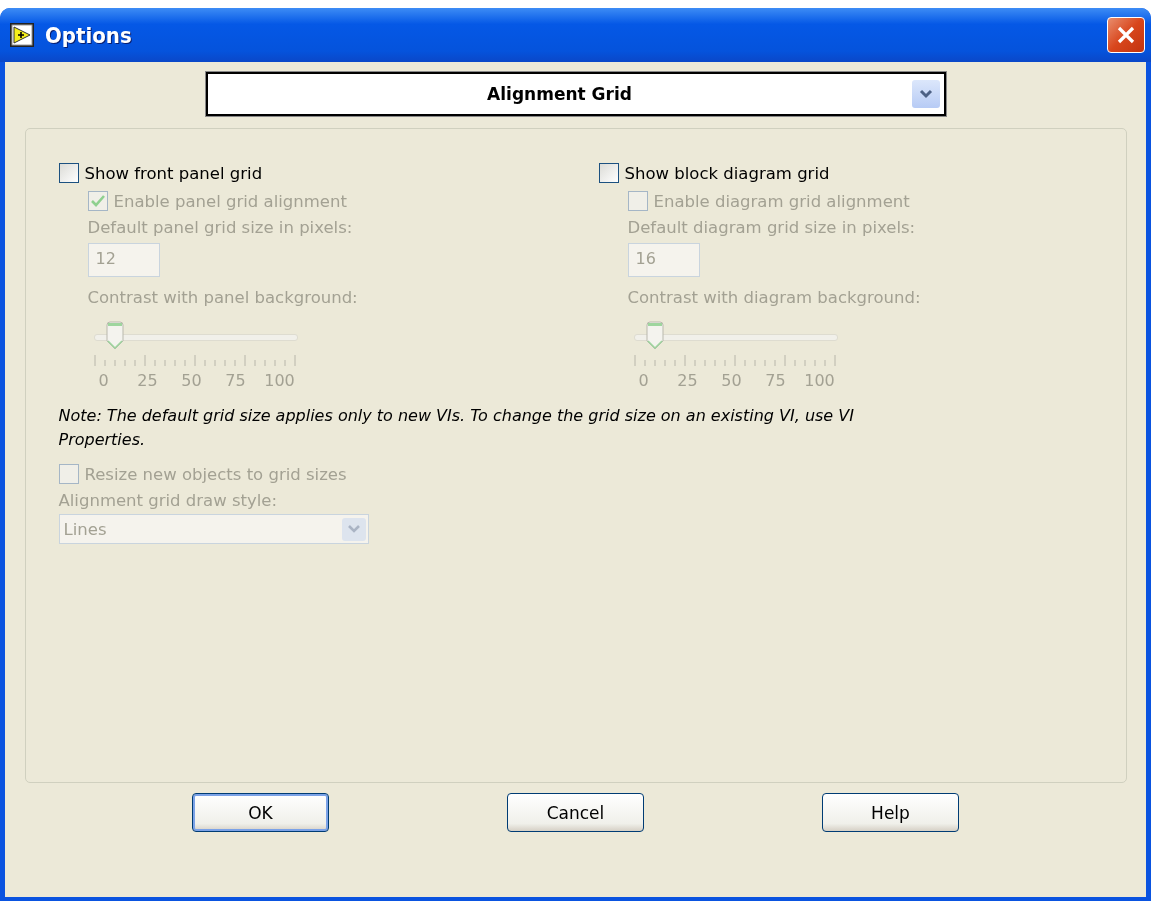 This screenshot has height=903, width=1151. I want to click on checkbox-label: Resize new objects to grid sizes, so click(215, 474).